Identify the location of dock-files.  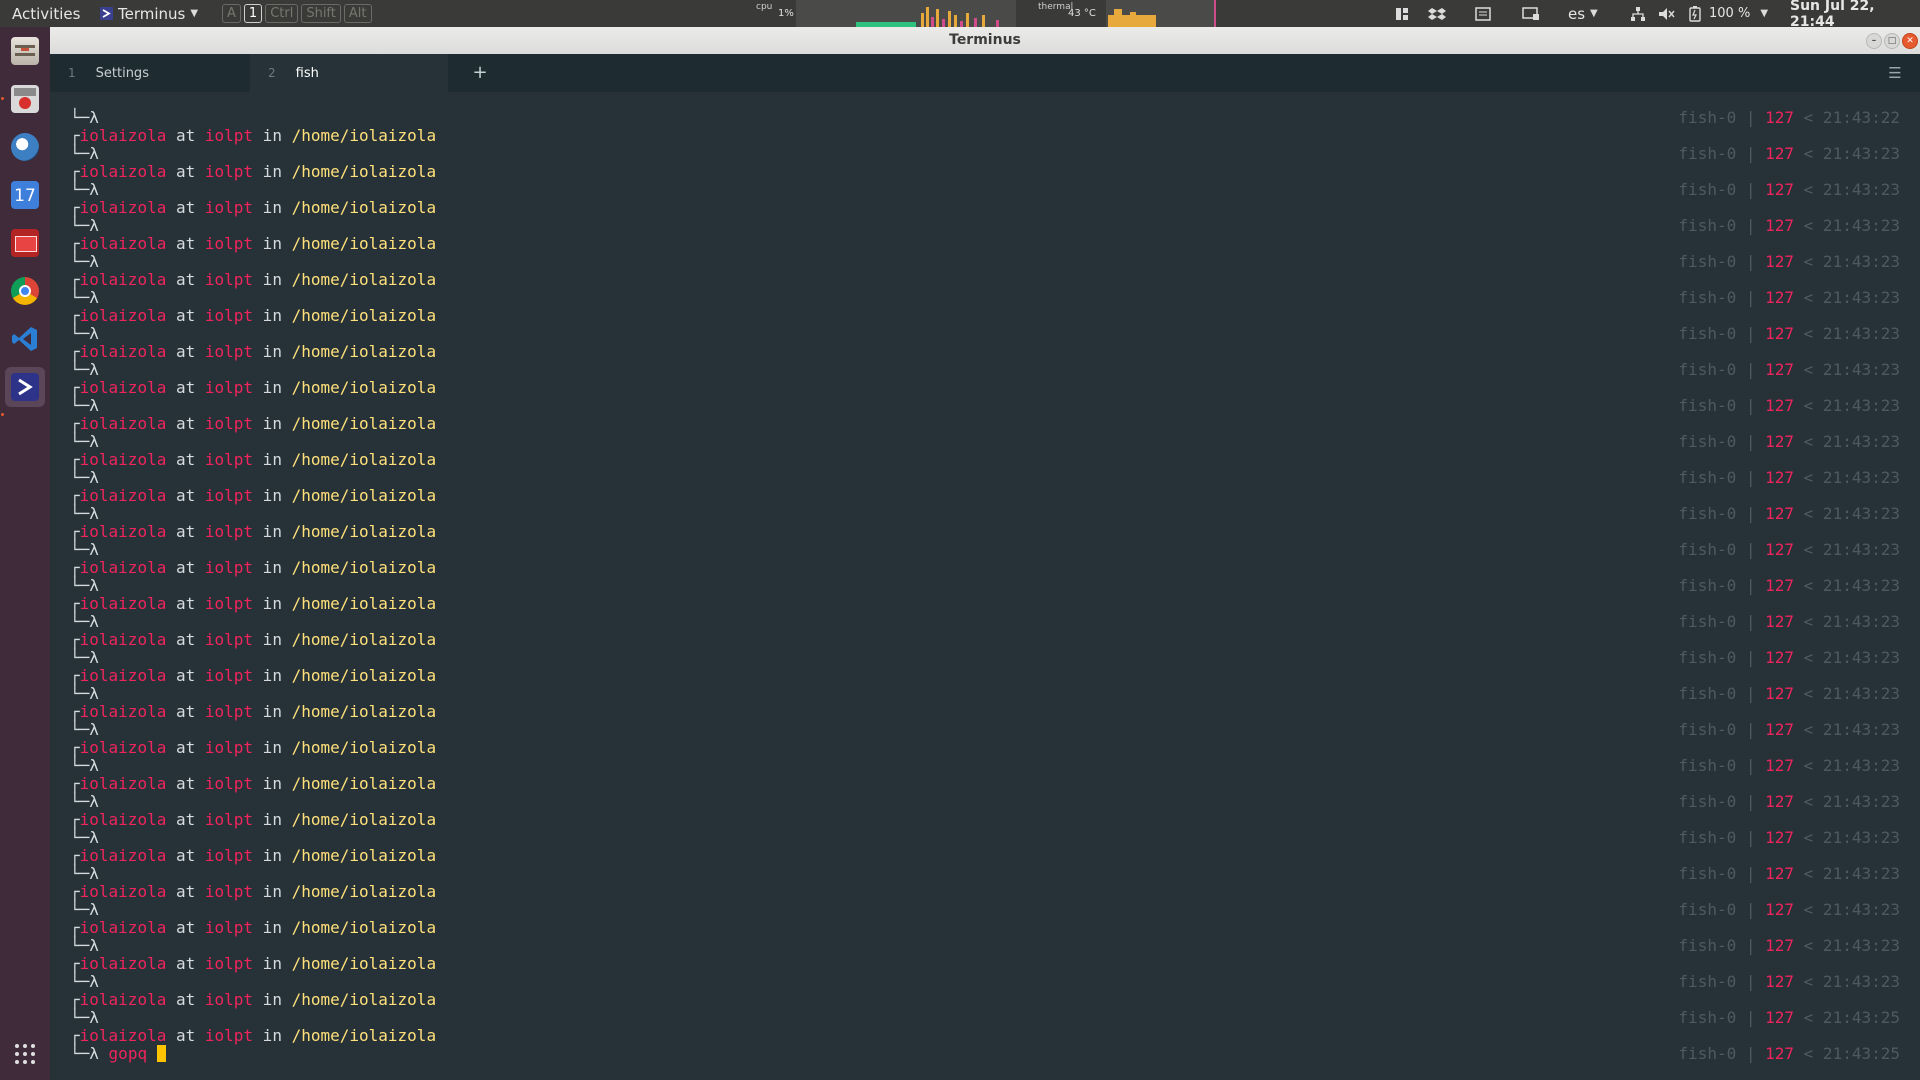
(25, 51).